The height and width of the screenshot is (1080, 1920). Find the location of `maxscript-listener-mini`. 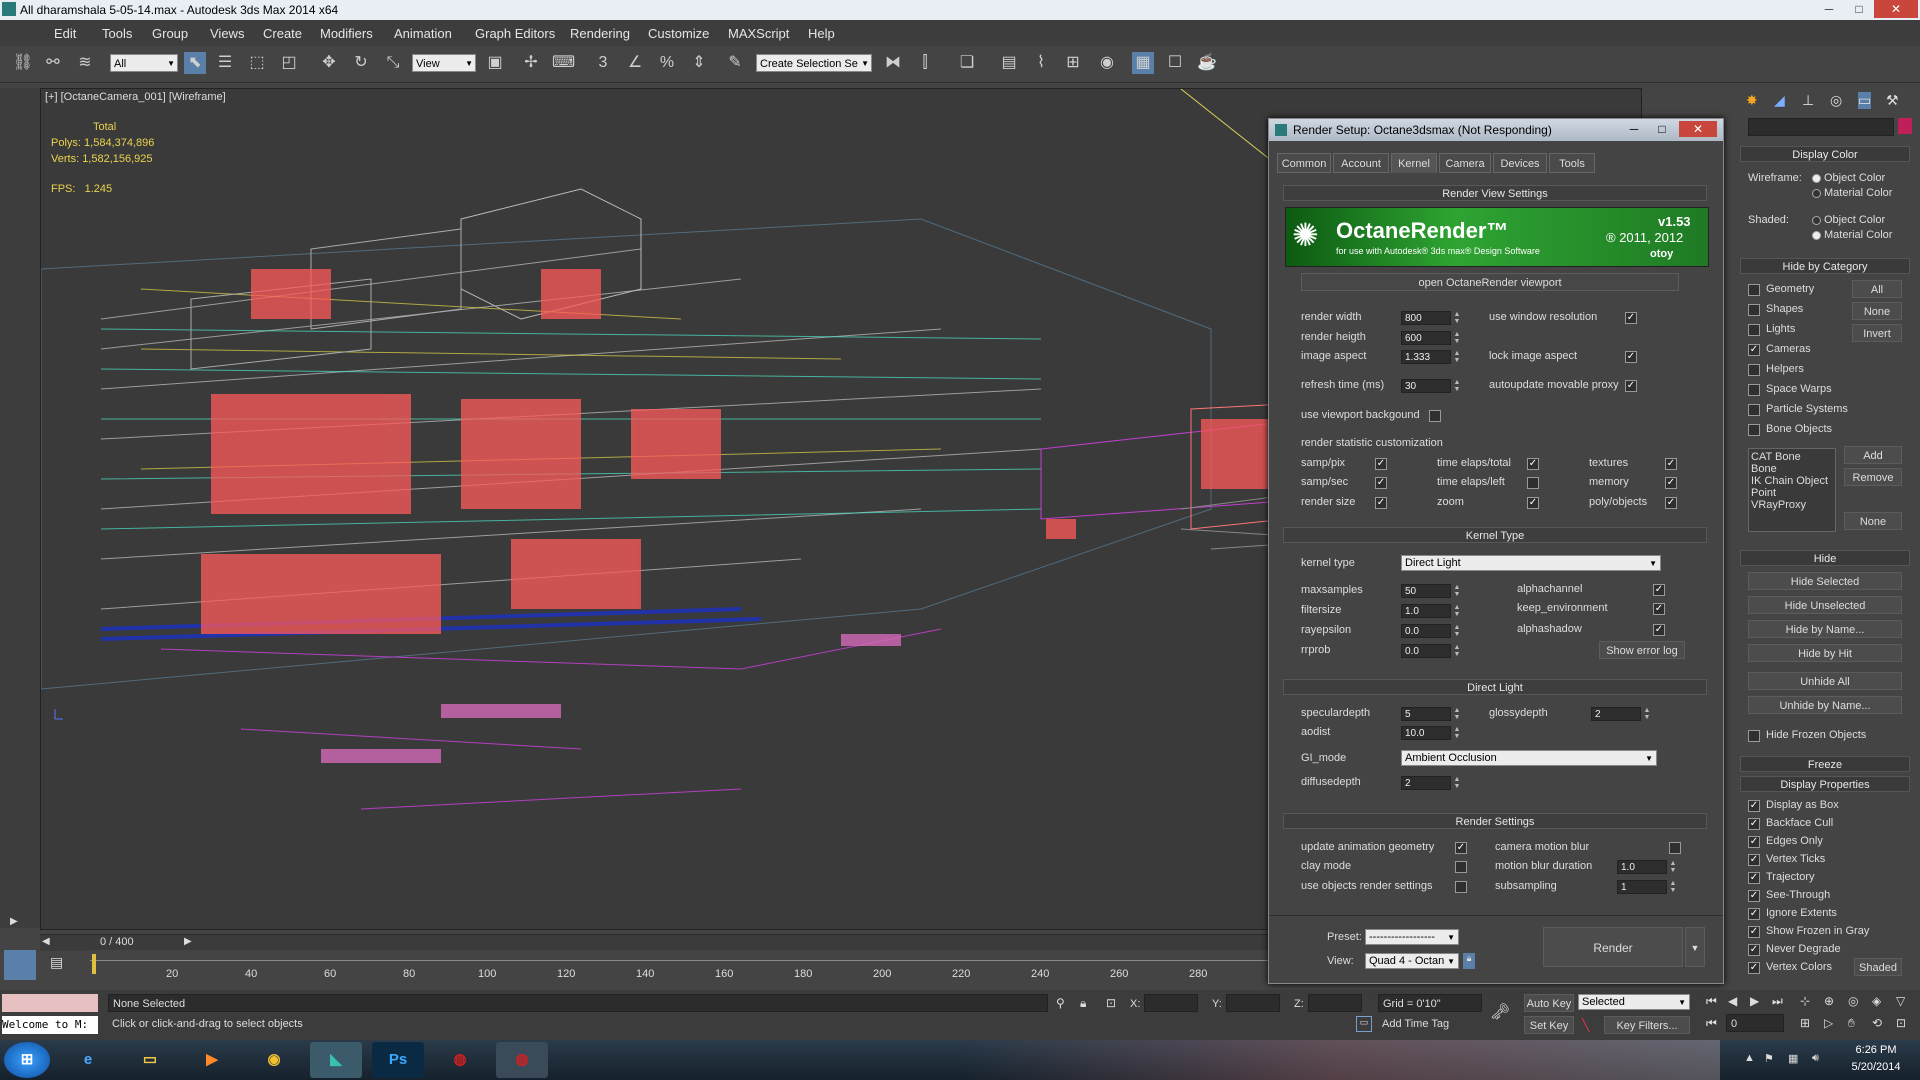

maxscript-listener-mini is located at coordinates (50, 1003).